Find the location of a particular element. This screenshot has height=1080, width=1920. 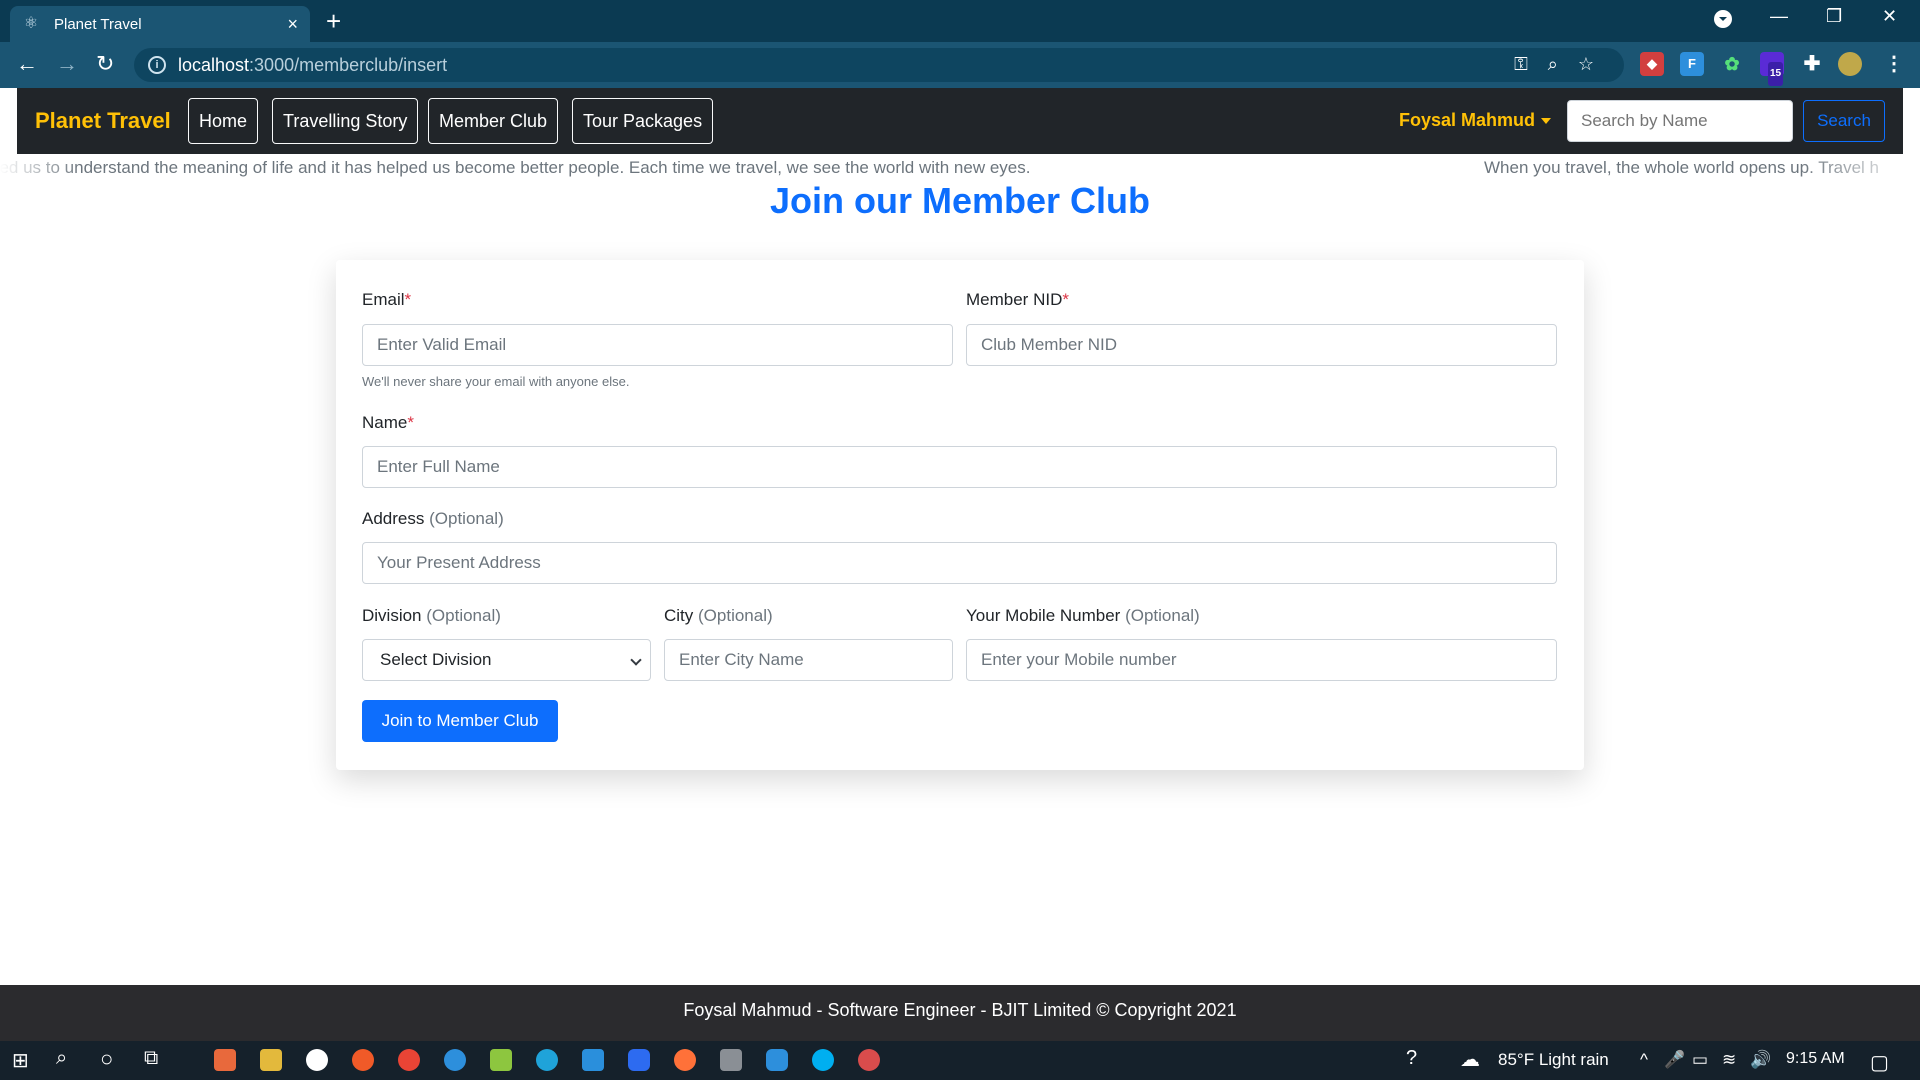

chrome-icon is located at coordinates (409, 1060).